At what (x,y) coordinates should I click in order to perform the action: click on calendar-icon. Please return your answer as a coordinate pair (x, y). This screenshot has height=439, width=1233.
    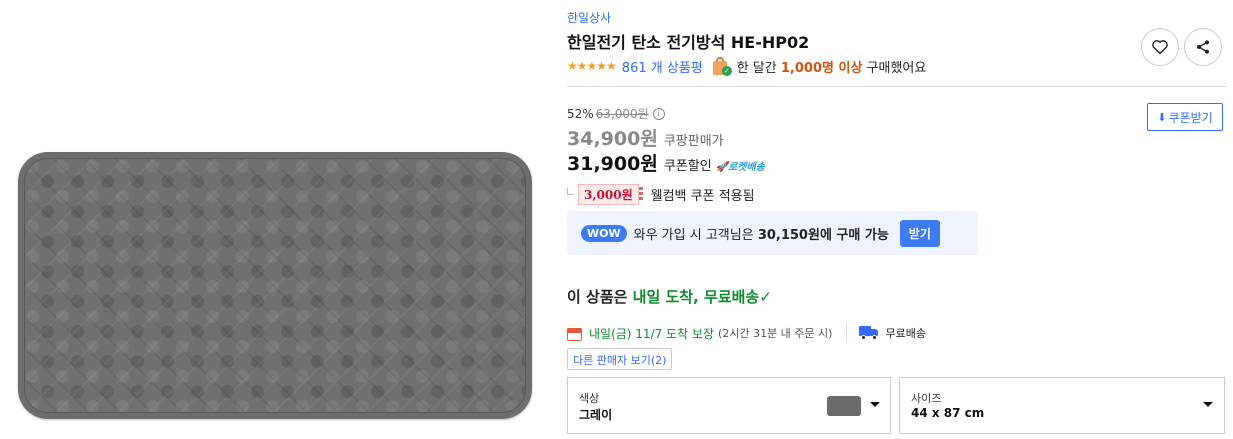
    Looking at the image, I should click on (574, 333).